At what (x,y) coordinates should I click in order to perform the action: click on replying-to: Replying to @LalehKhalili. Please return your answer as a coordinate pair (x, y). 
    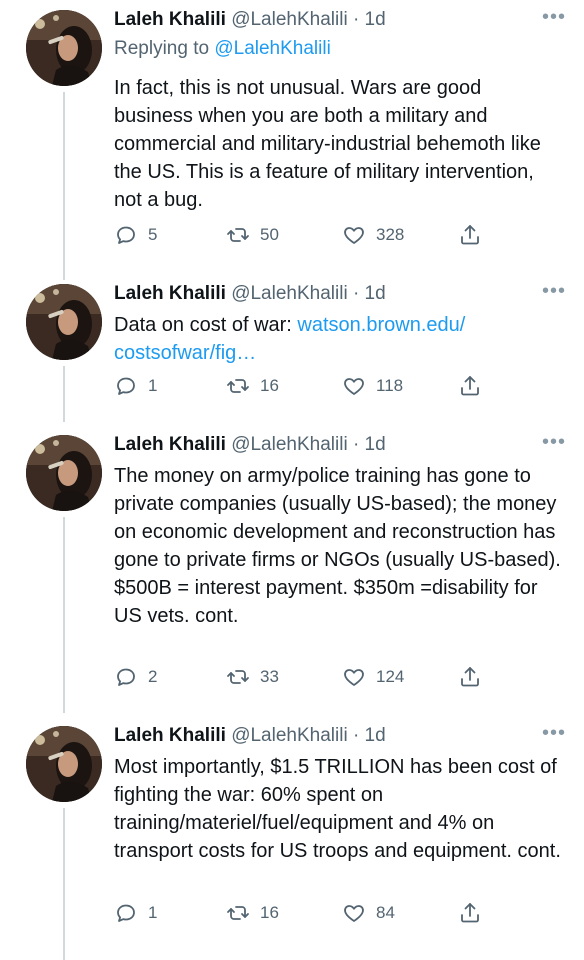
    Looking at the image, I should click on (222, 49).